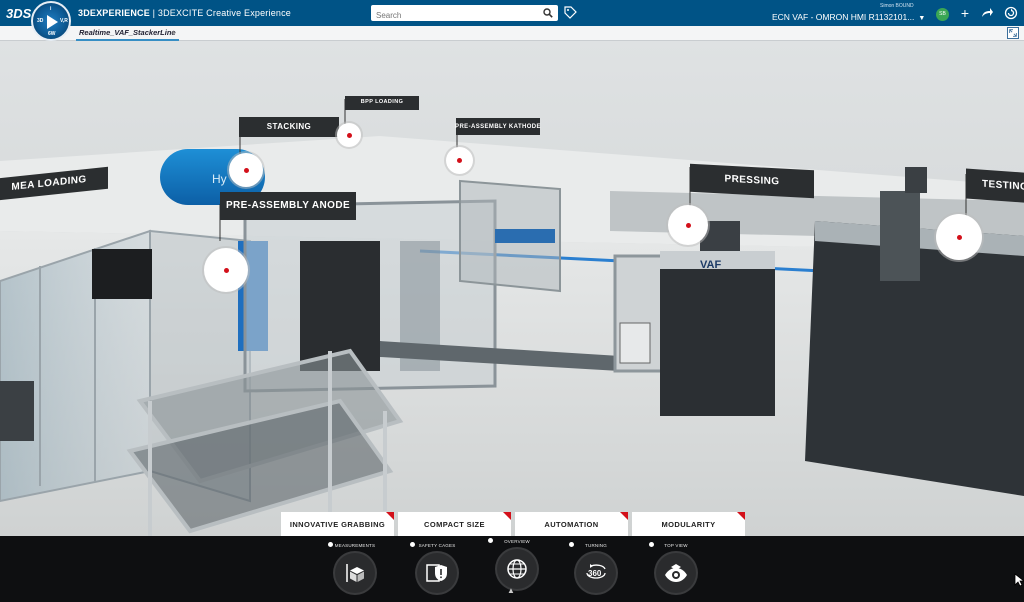  I want to click on chevron-up-icon: ▲, so click(511, 590).